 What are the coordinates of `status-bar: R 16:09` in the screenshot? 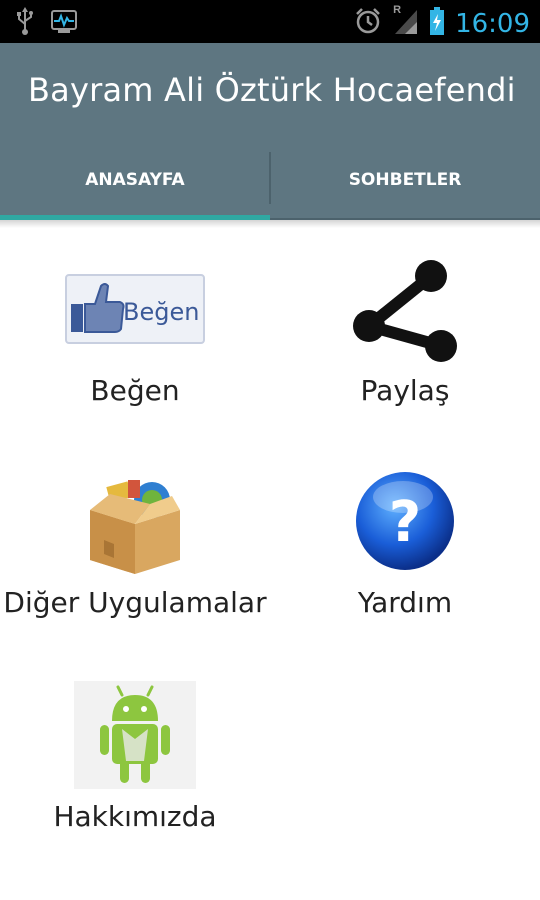 It's located at (270, 21).